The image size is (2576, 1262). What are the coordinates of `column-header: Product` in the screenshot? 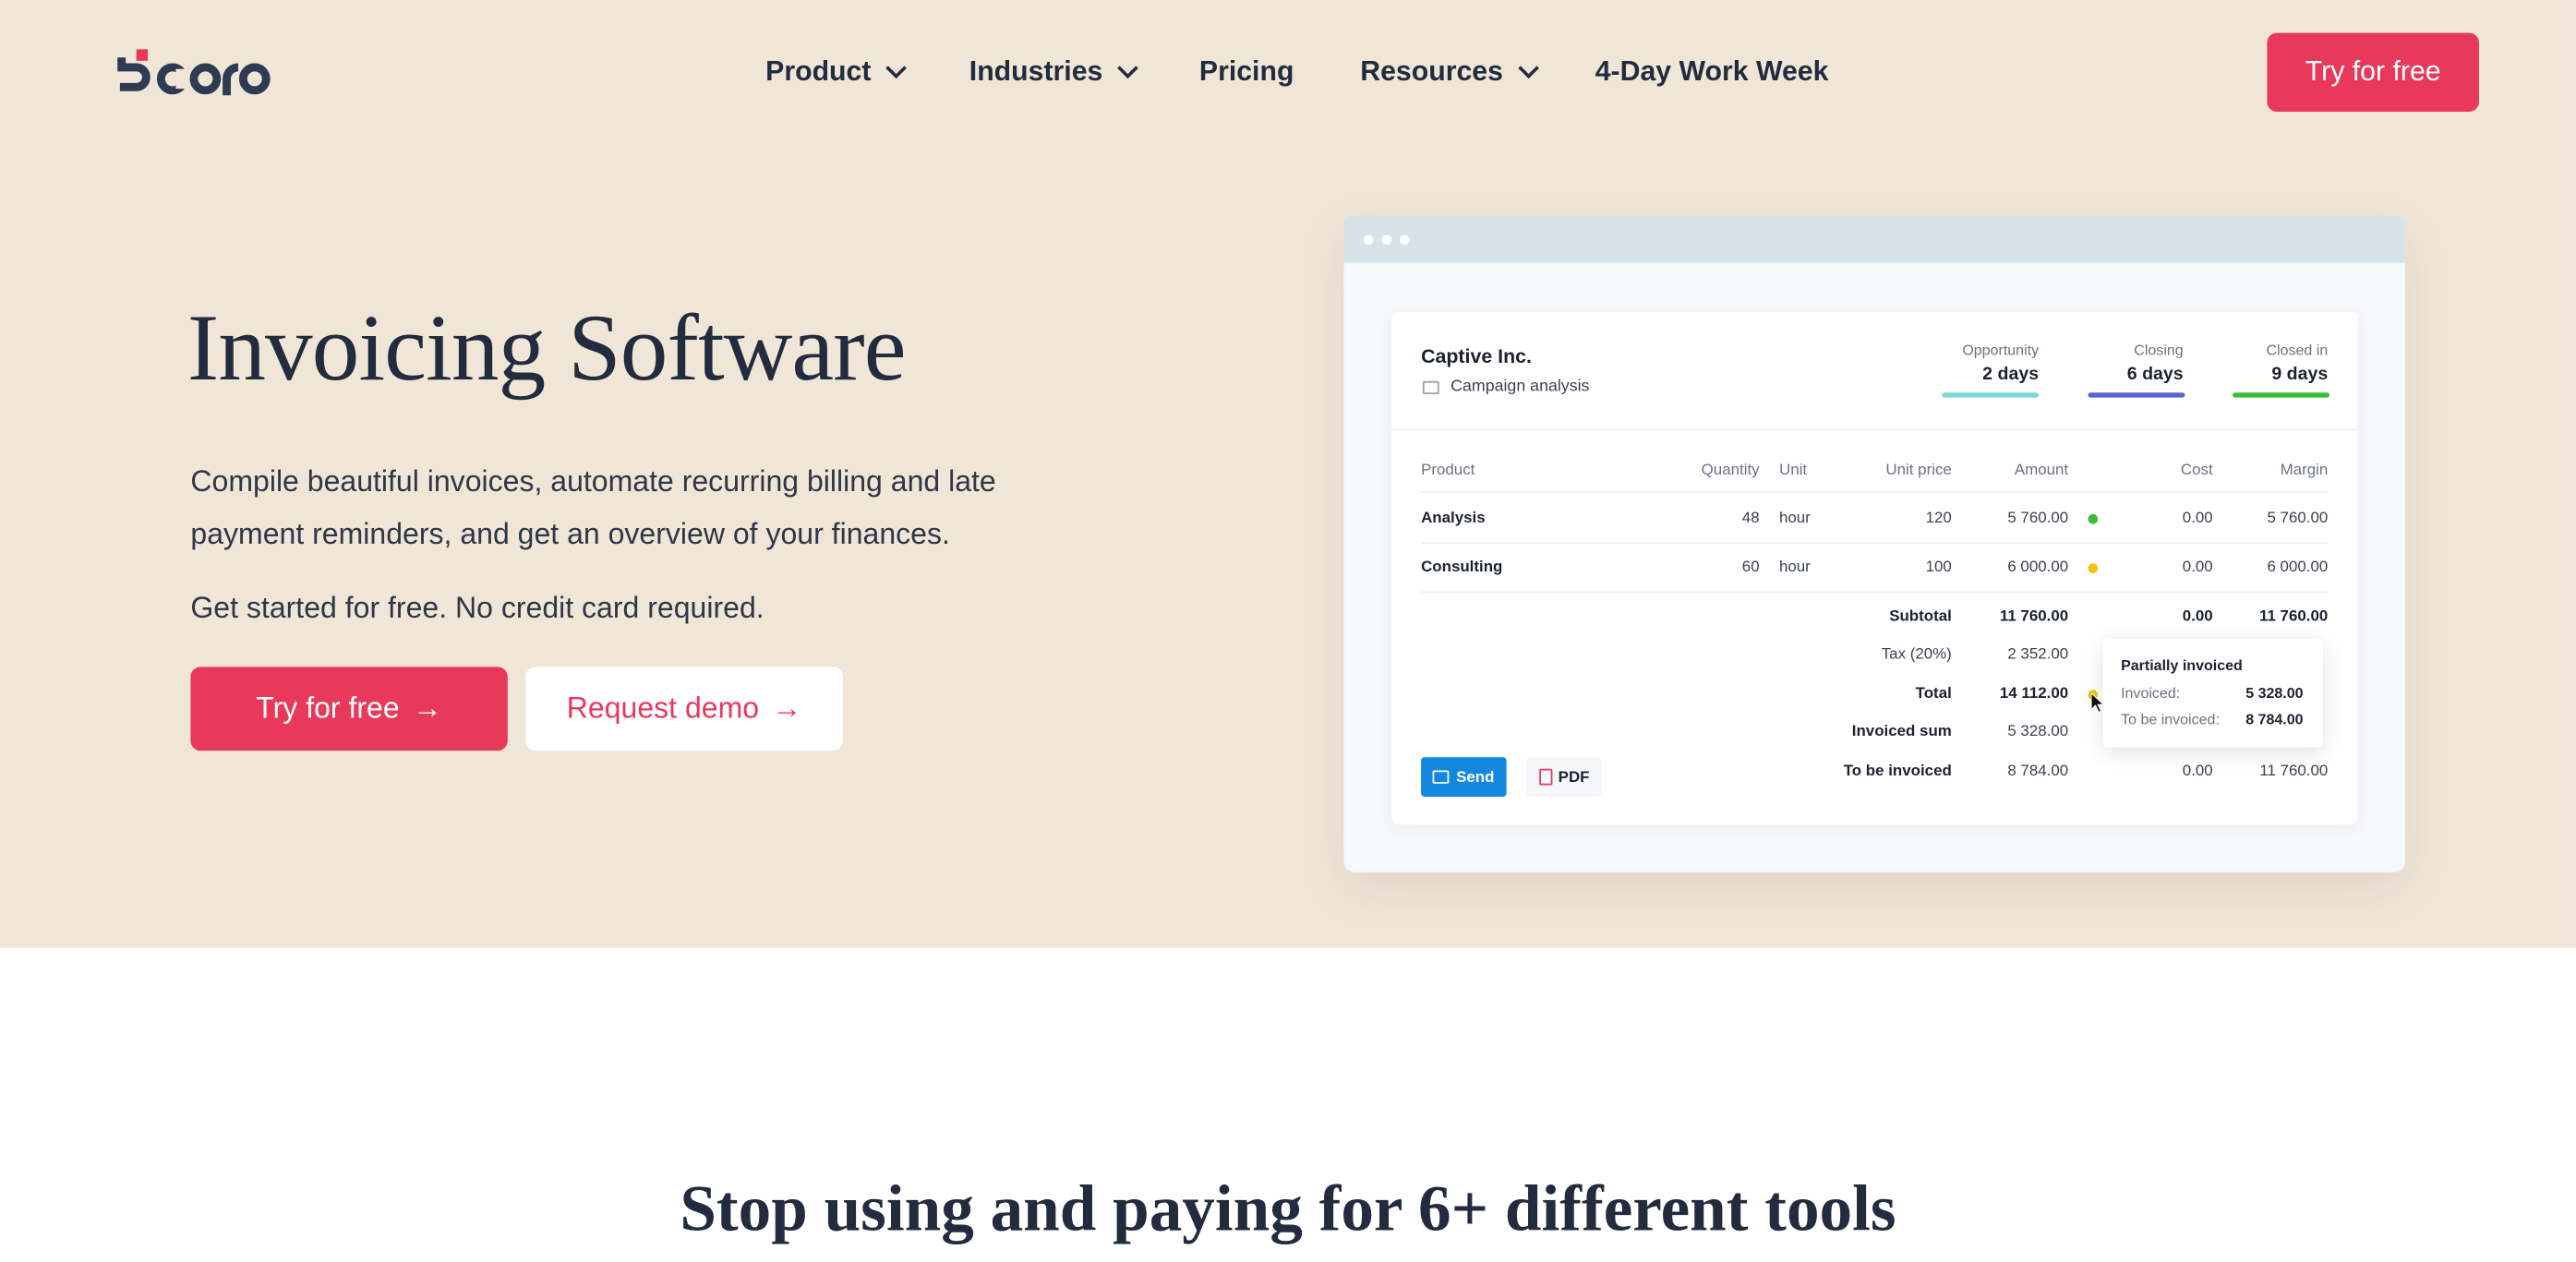 It's located at (1448, 471).